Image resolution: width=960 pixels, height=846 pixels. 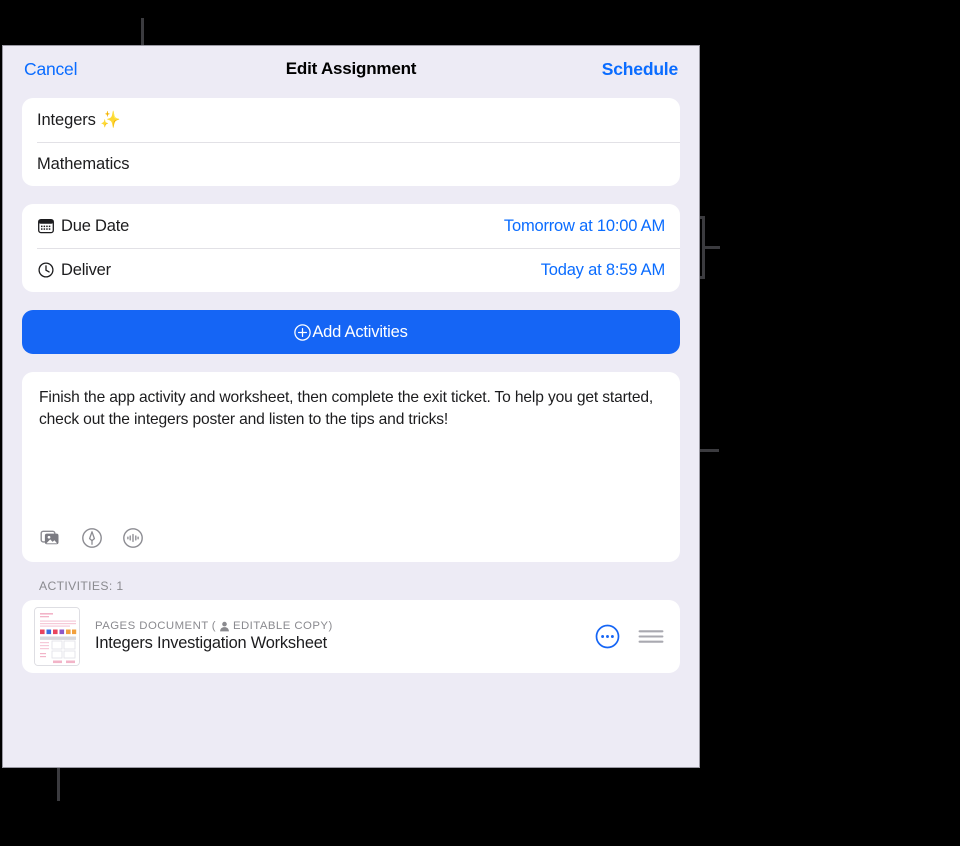 What do you see at coordinates (95, 225) in the screenshot?
I see `due-date-label: Due Date` at bounding box center [95, 225].